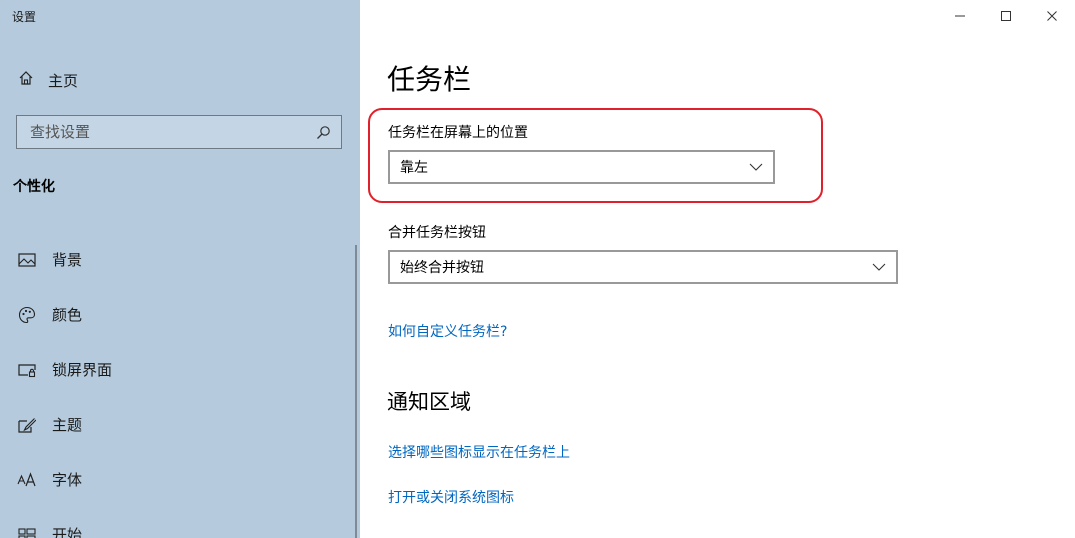 This screenshot has width=1075, height=538. What do you see at coordinates (172, 522) in the screenshot?
I see `sidebar-item-start: 开始` at bounding box center [172, 522].